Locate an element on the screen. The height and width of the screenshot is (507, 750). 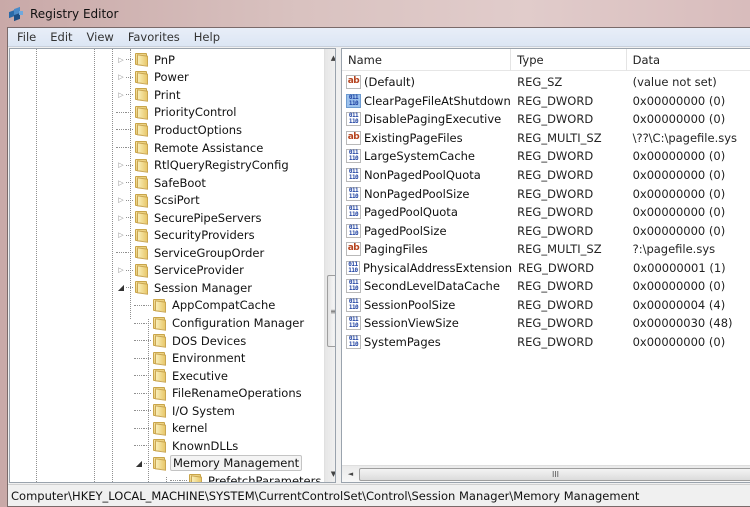
list-horizontal-scrollbar: ◄ III is located at coordinates (546, 473).